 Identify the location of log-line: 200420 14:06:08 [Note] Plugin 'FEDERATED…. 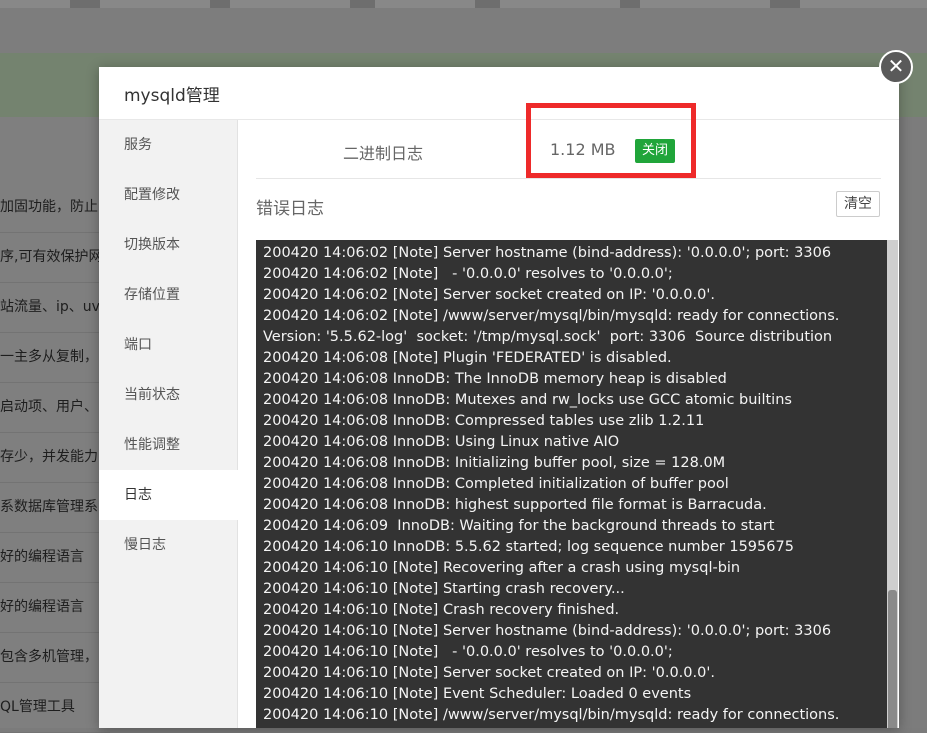
(467, 358).